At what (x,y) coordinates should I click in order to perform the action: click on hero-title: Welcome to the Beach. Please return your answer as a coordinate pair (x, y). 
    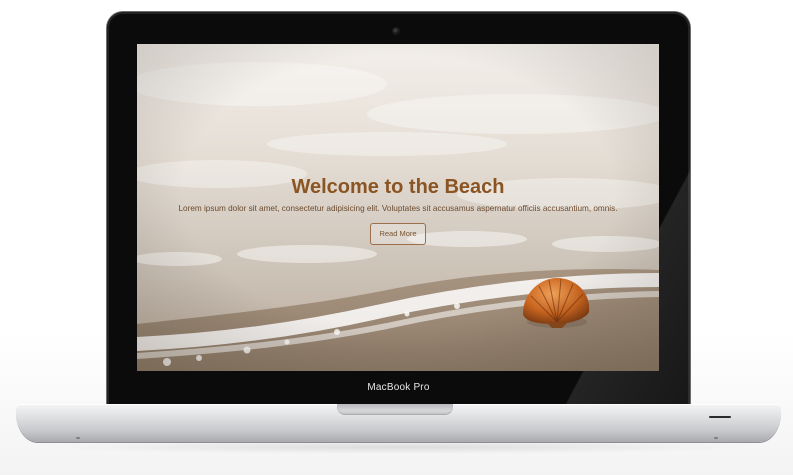
    Looking at the image, I should click on (398, 187).